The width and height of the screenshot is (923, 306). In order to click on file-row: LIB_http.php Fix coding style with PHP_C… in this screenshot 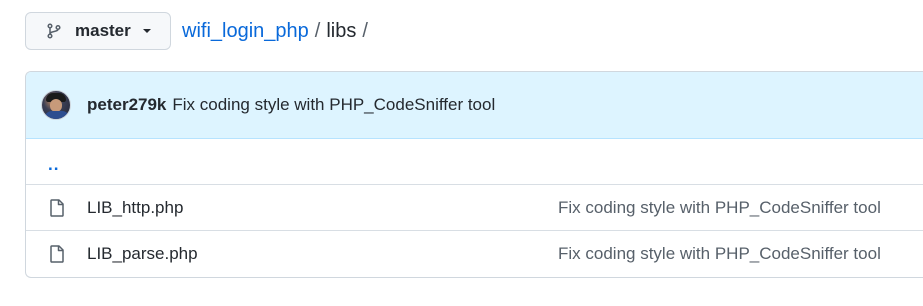, I will do `click(474, 208)`.